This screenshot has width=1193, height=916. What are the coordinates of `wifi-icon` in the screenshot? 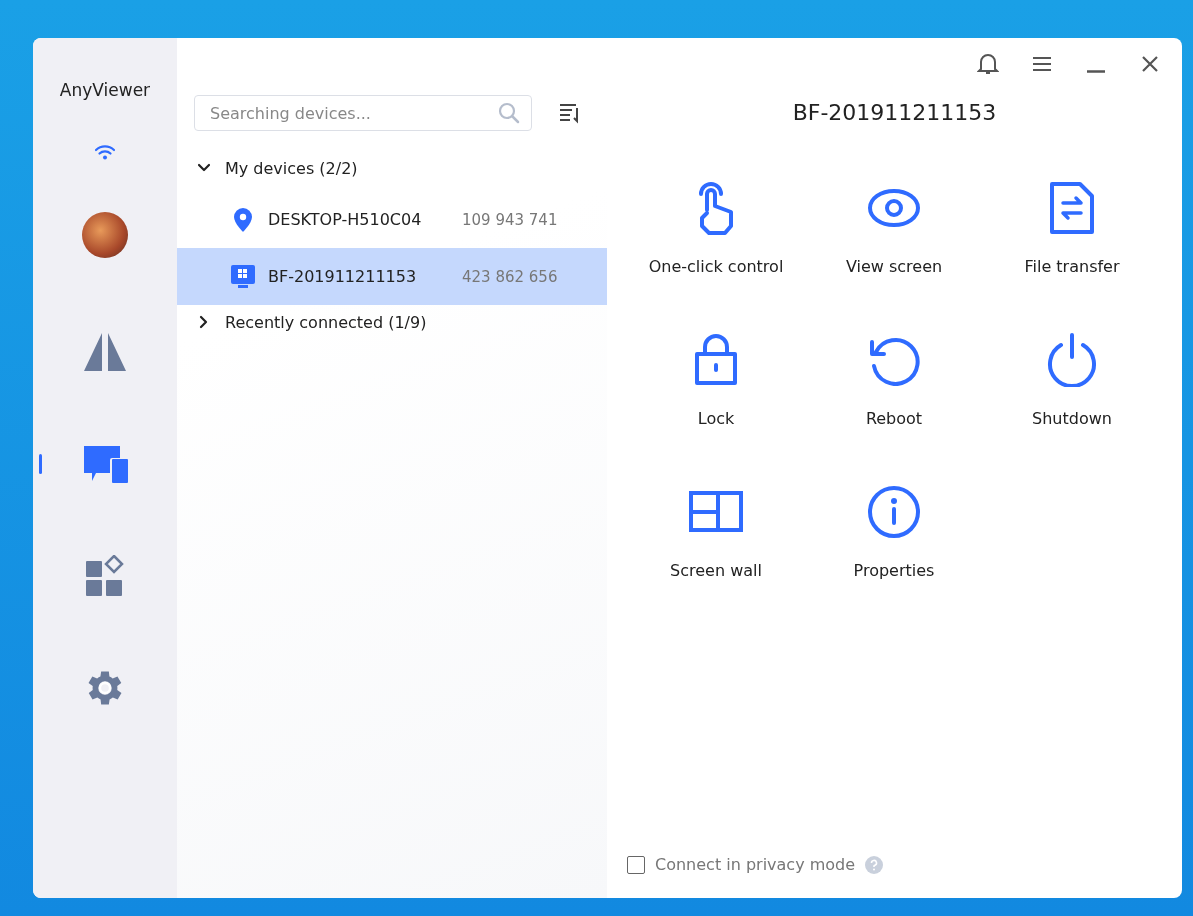 It's located at (105, 152).